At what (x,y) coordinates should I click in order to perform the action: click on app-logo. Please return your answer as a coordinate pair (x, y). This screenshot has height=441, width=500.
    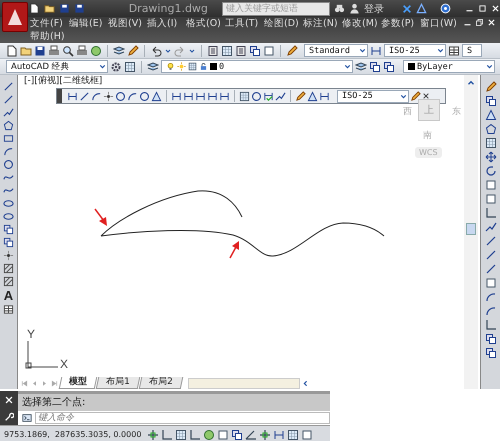
    Looking at the image, I should click on (15, 17).